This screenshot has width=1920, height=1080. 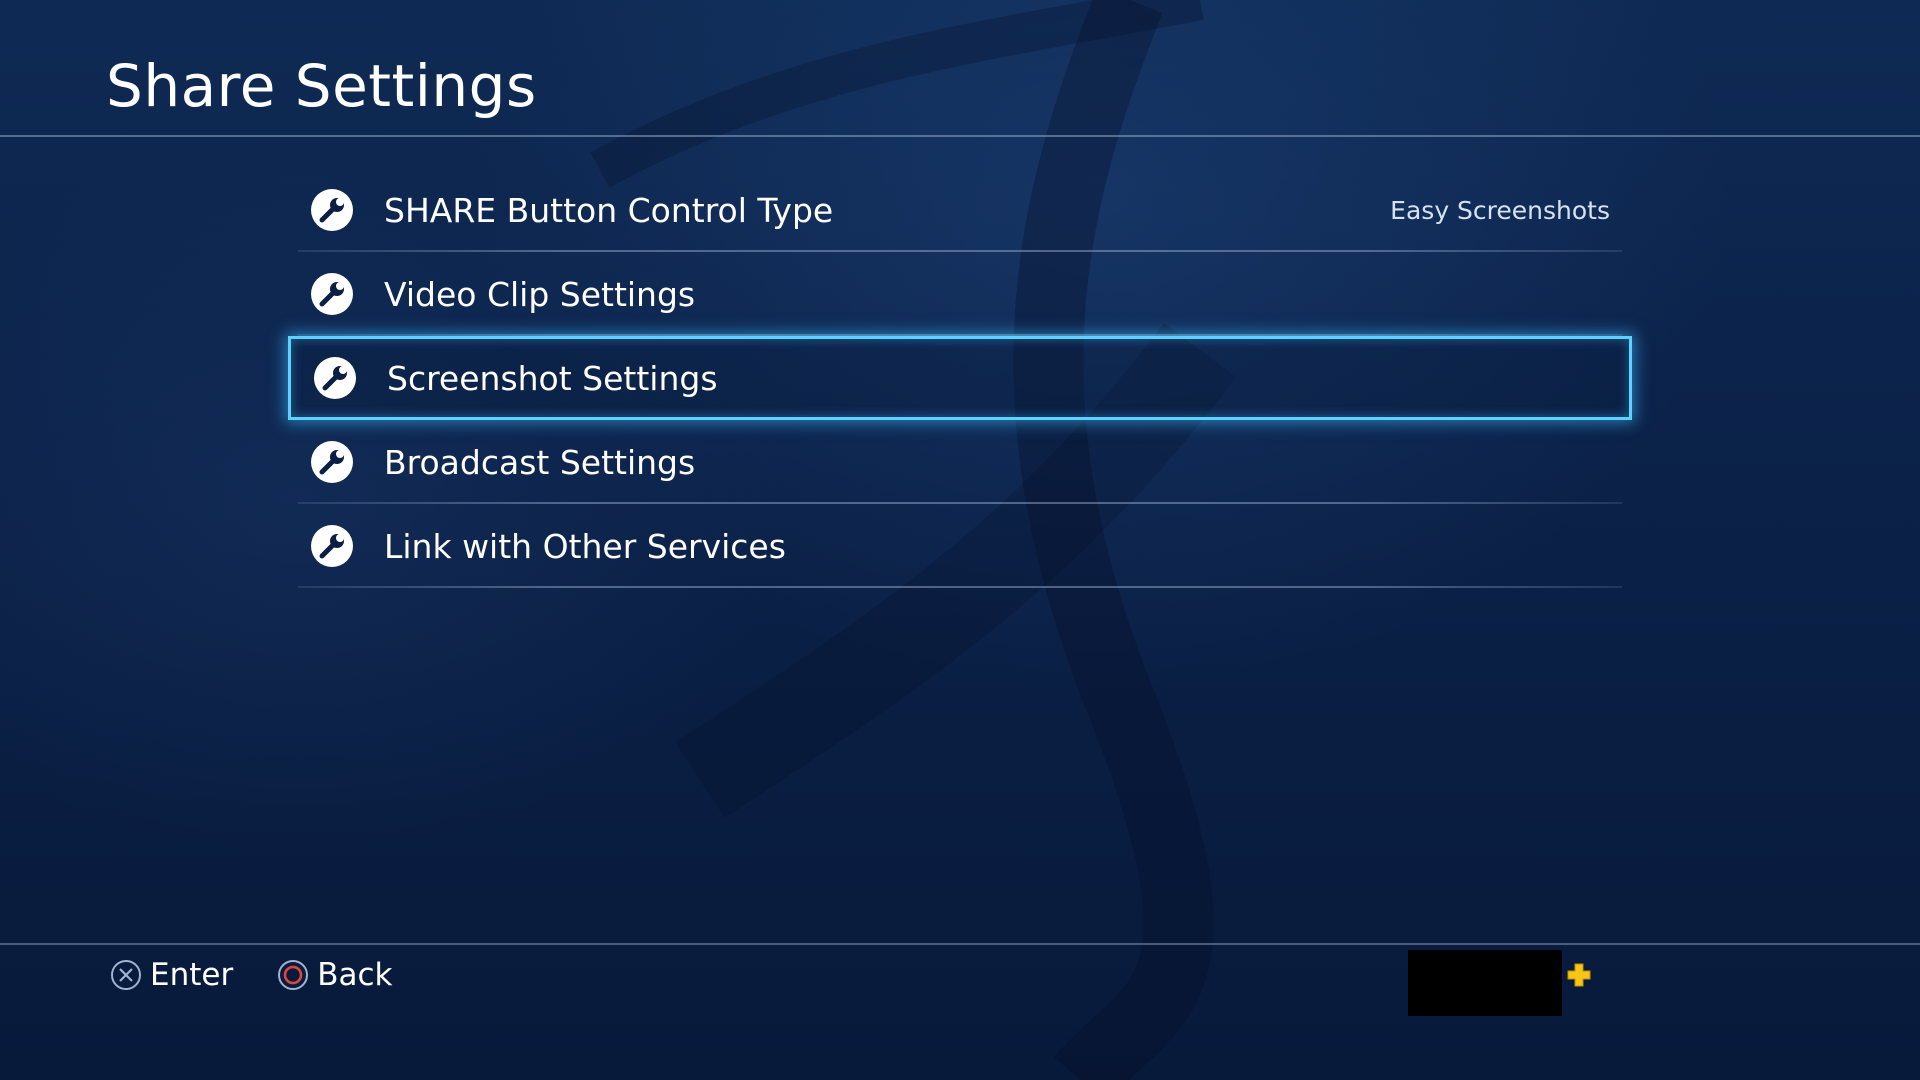 I want to click on menu-item-broadcast-settings: Broadcast Settings, so click(x=960, y=462).